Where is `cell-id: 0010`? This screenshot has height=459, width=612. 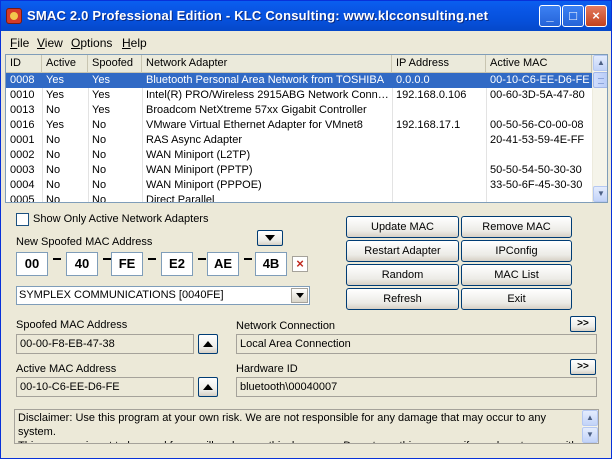 cell-id: 0010 is located at coordinates (22, 95).